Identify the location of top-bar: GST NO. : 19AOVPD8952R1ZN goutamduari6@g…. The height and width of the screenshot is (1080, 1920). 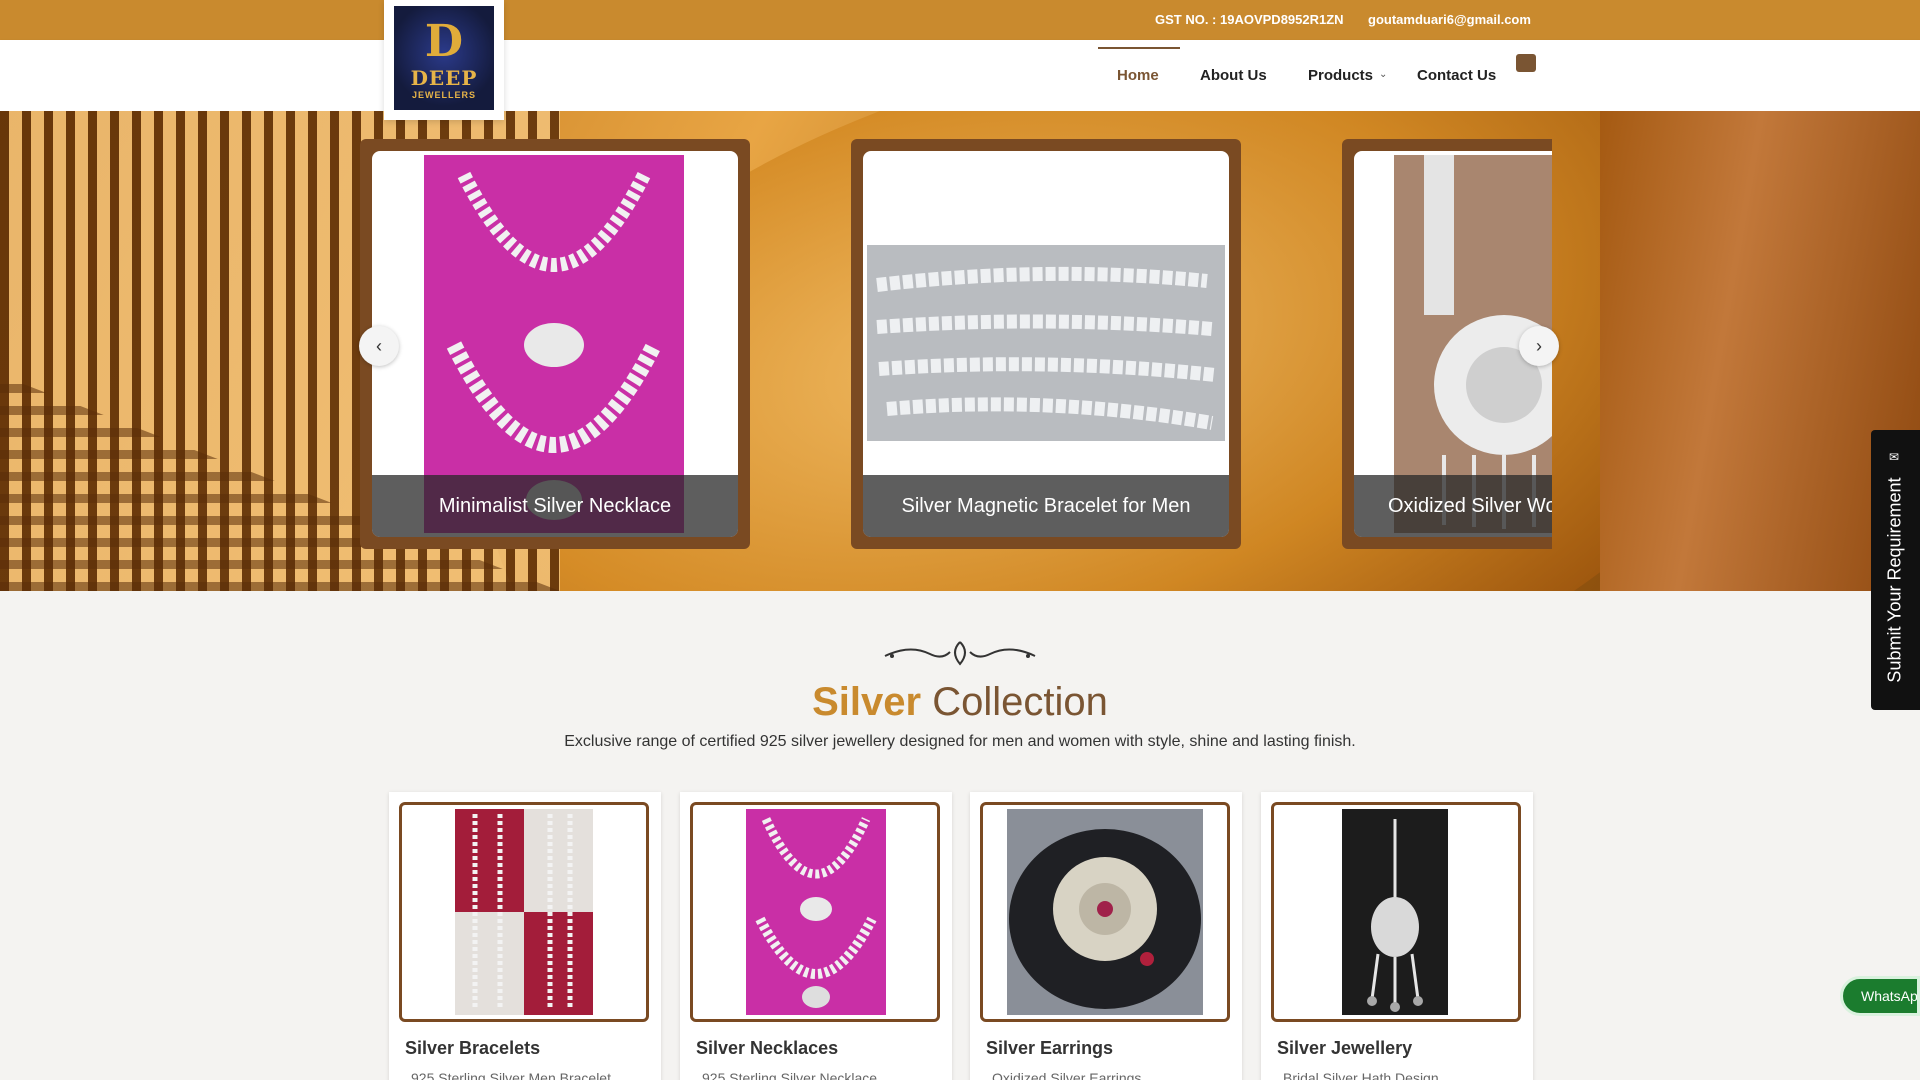
(960, 20).